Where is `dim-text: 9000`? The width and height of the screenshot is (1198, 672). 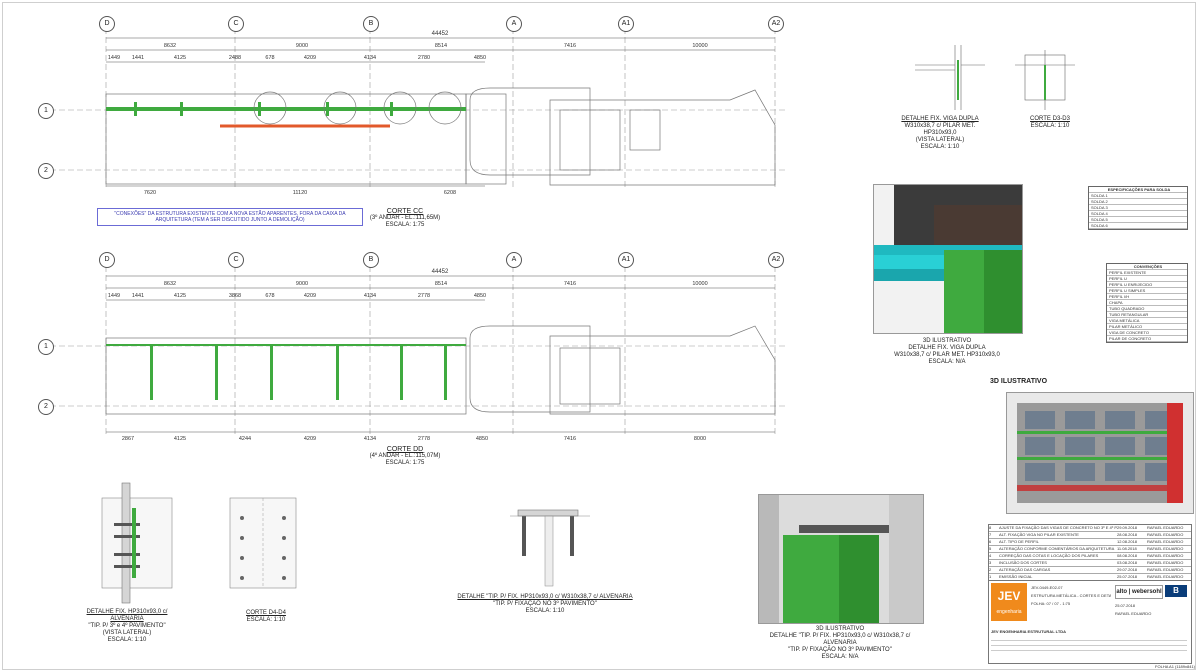 dim-text: 9000 is located at coordinates (302, 46).